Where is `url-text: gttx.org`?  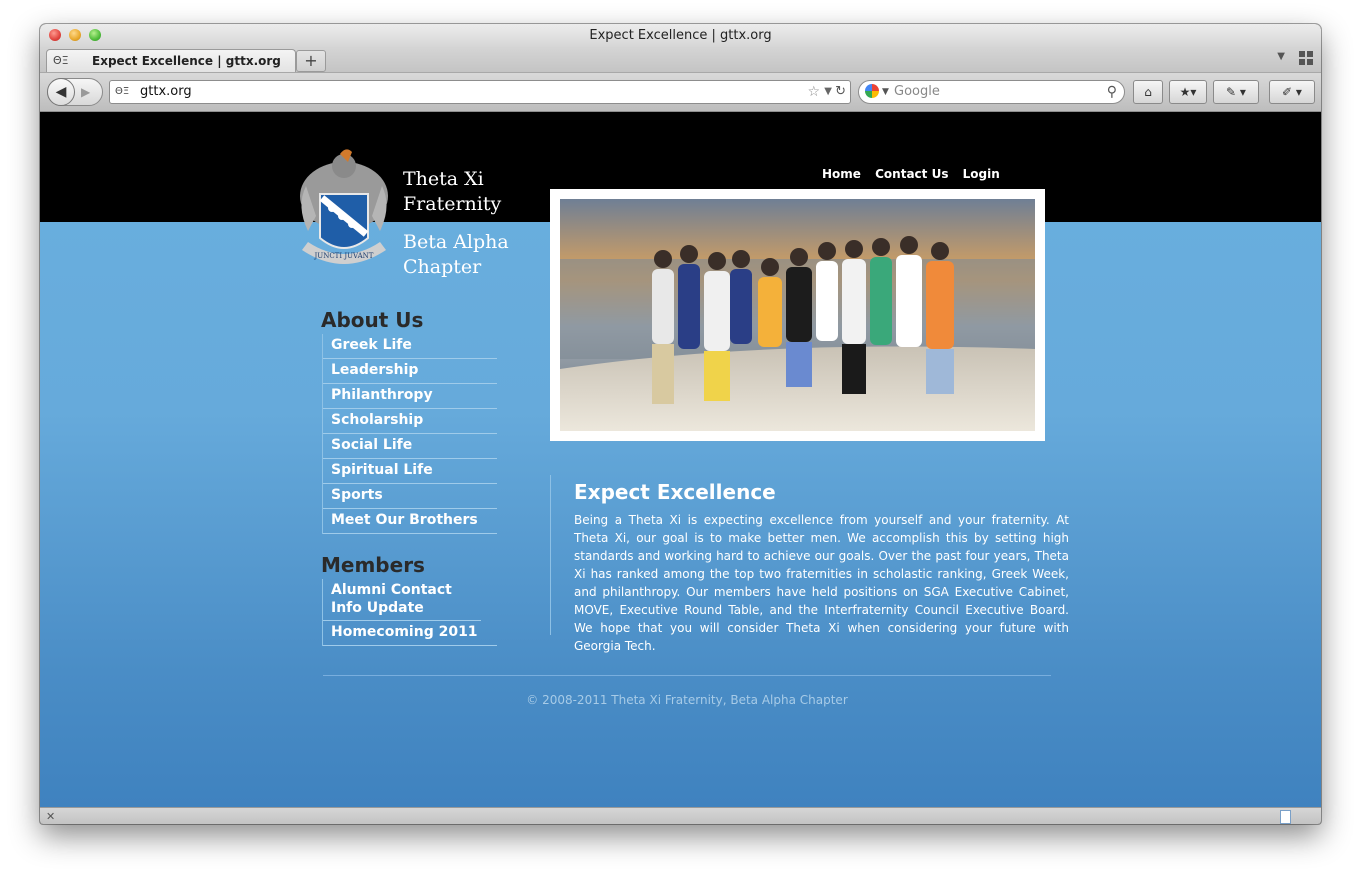
url-text: gttx.org is located at coordinates (166, 92).